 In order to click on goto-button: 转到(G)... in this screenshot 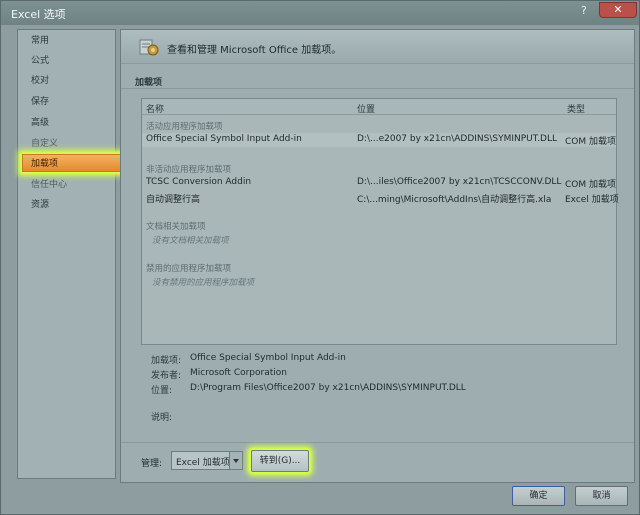, I will do `click(280, 461)`.